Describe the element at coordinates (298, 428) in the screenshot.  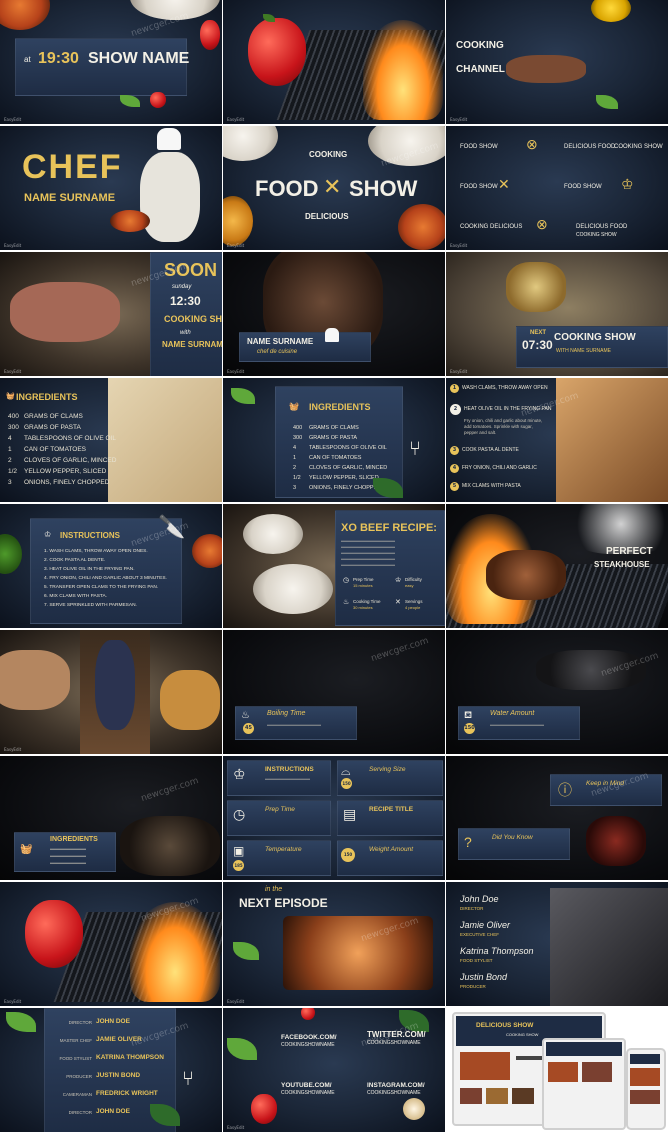
I see `ingredient-qty: 400` at that location.